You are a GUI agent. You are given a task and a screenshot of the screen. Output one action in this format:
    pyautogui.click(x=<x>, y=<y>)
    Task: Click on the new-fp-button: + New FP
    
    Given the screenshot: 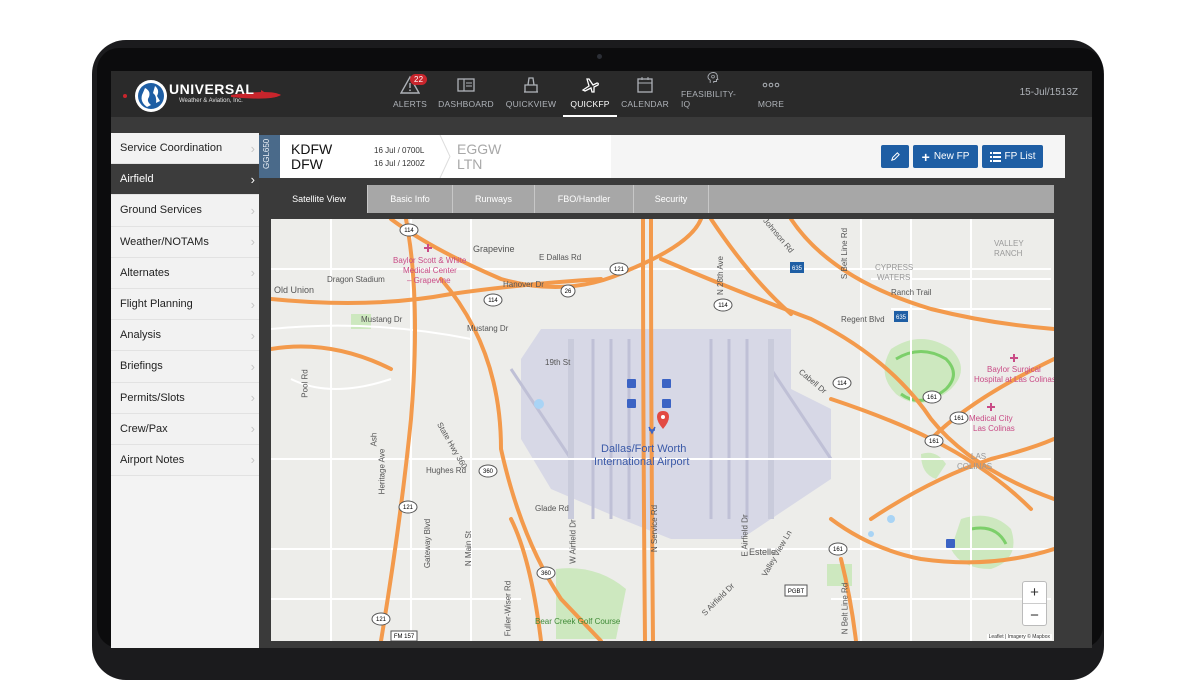 What is the action you would take?
    pyautogui.click(x=945, y=156)
    